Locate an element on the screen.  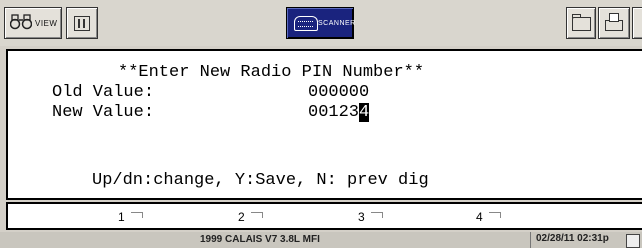
pause-button is located at coordinates (82, 23).